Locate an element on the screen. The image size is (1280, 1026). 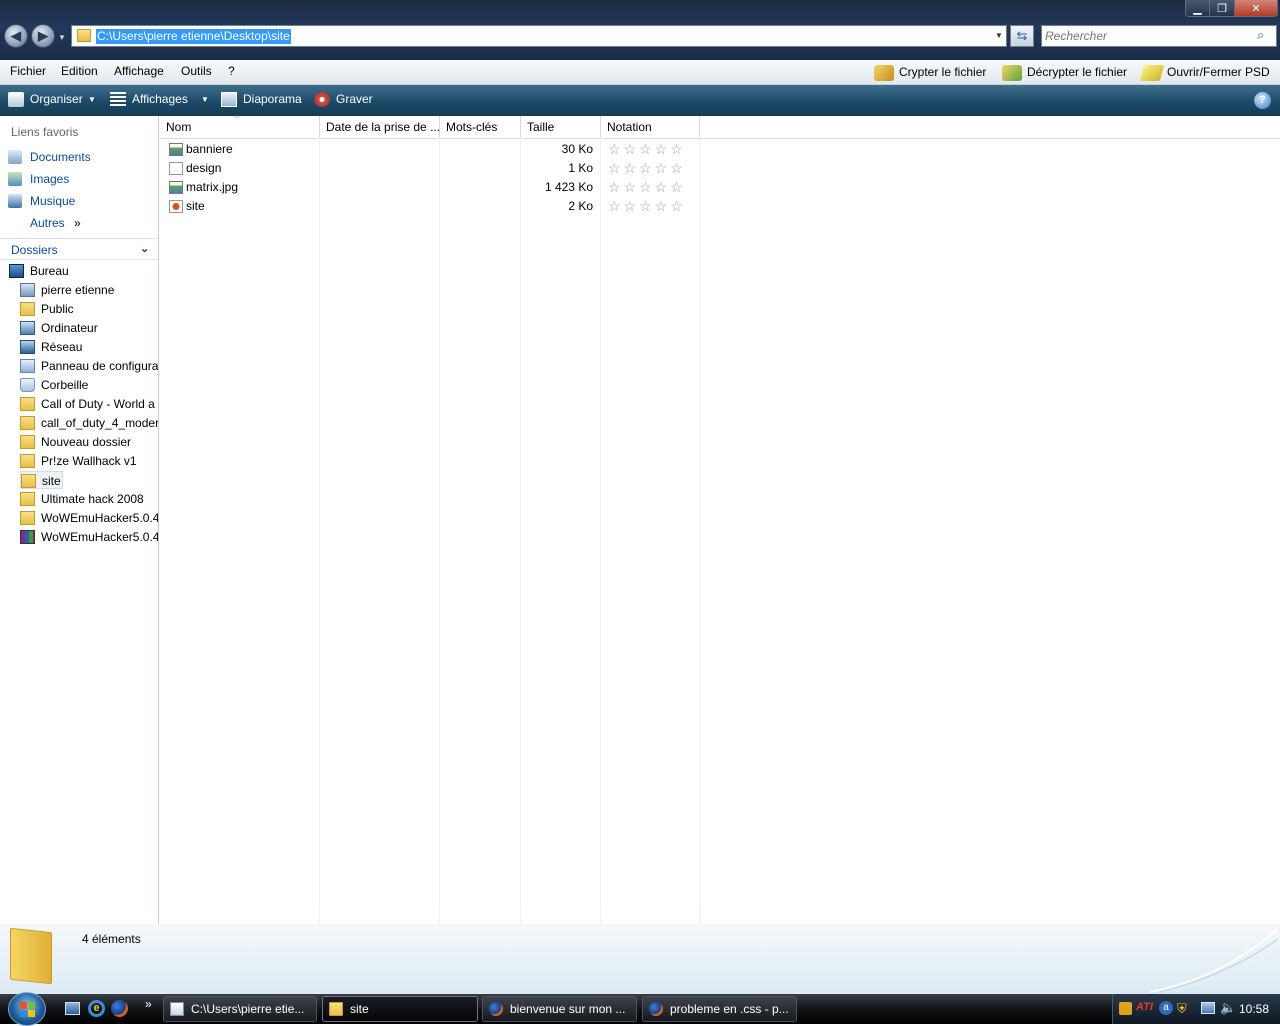
tree-label: pierre etienne is located at coordinates (78, 290).